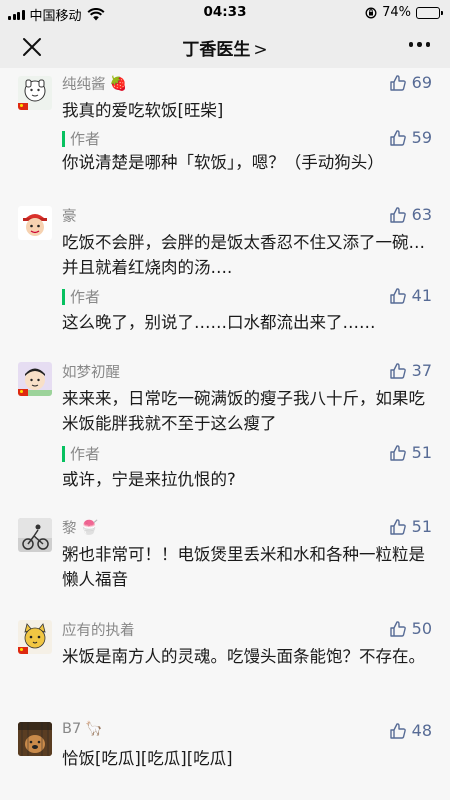 This screenshot has width=450, height=800. Describe the element at coordinates (243, 411) in the screenshot. I see `comment-text: 来来来，日常吃一碗满饭的瘦子我八十斤，如果吃米饭能胖我就不至于这么瘦了` at that location.